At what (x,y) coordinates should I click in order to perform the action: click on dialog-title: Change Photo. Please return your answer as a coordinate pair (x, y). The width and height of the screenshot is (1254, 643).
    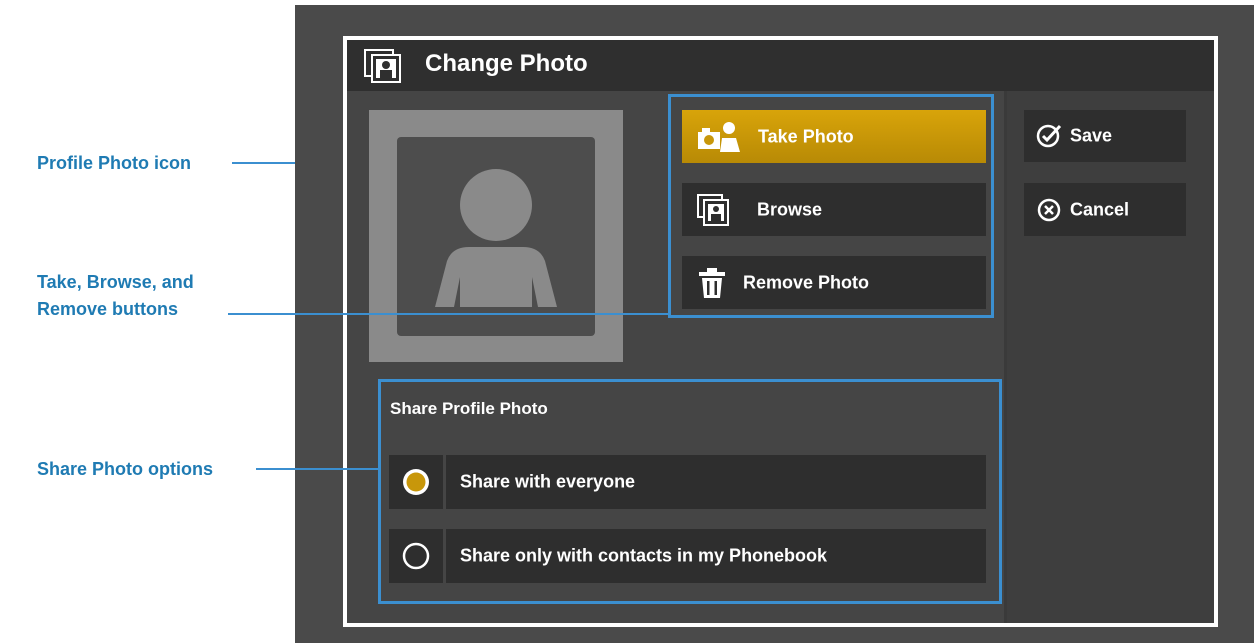
    Looking at the image, I should click on (506, 63).